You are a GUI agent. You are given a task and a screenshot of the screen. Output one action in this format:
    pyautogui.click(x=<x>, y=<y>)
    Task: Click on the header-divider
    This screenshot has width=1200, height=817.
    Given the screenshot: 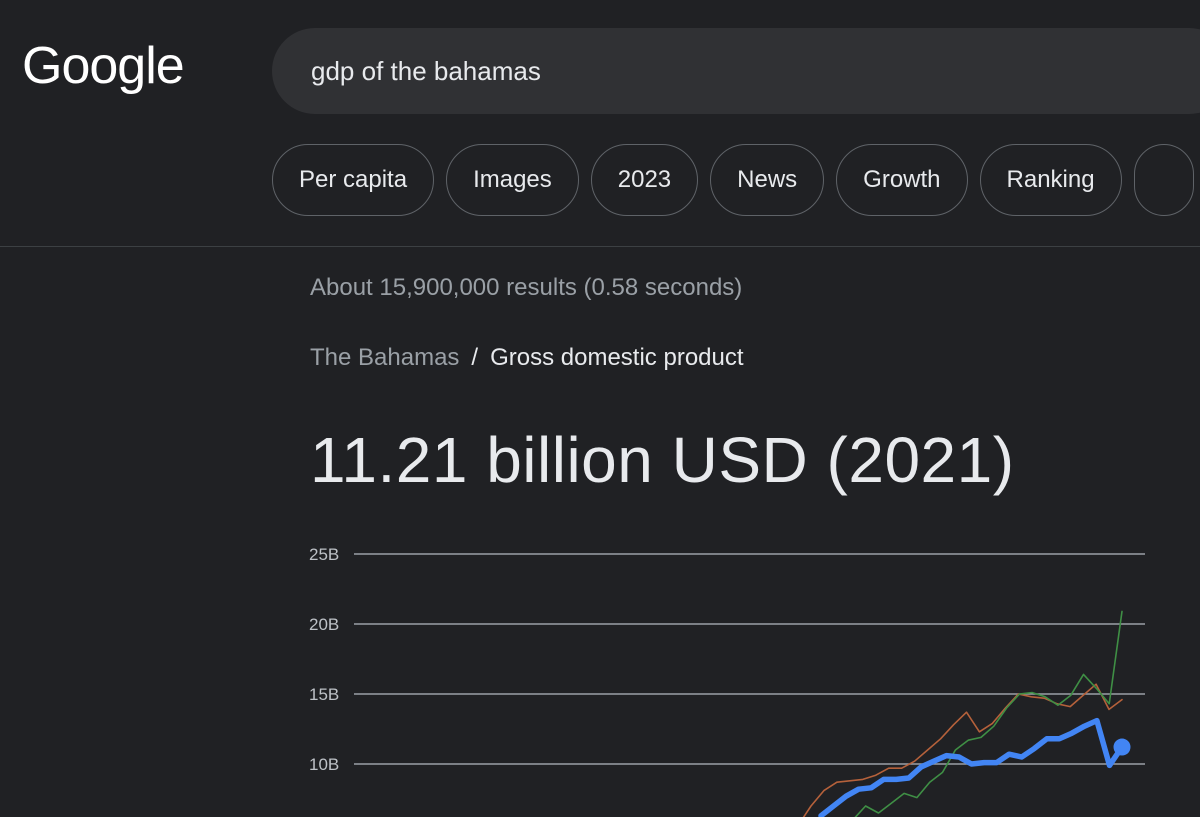 What is the action you would take?
    pyautogui.click(x=600, y=246)
    